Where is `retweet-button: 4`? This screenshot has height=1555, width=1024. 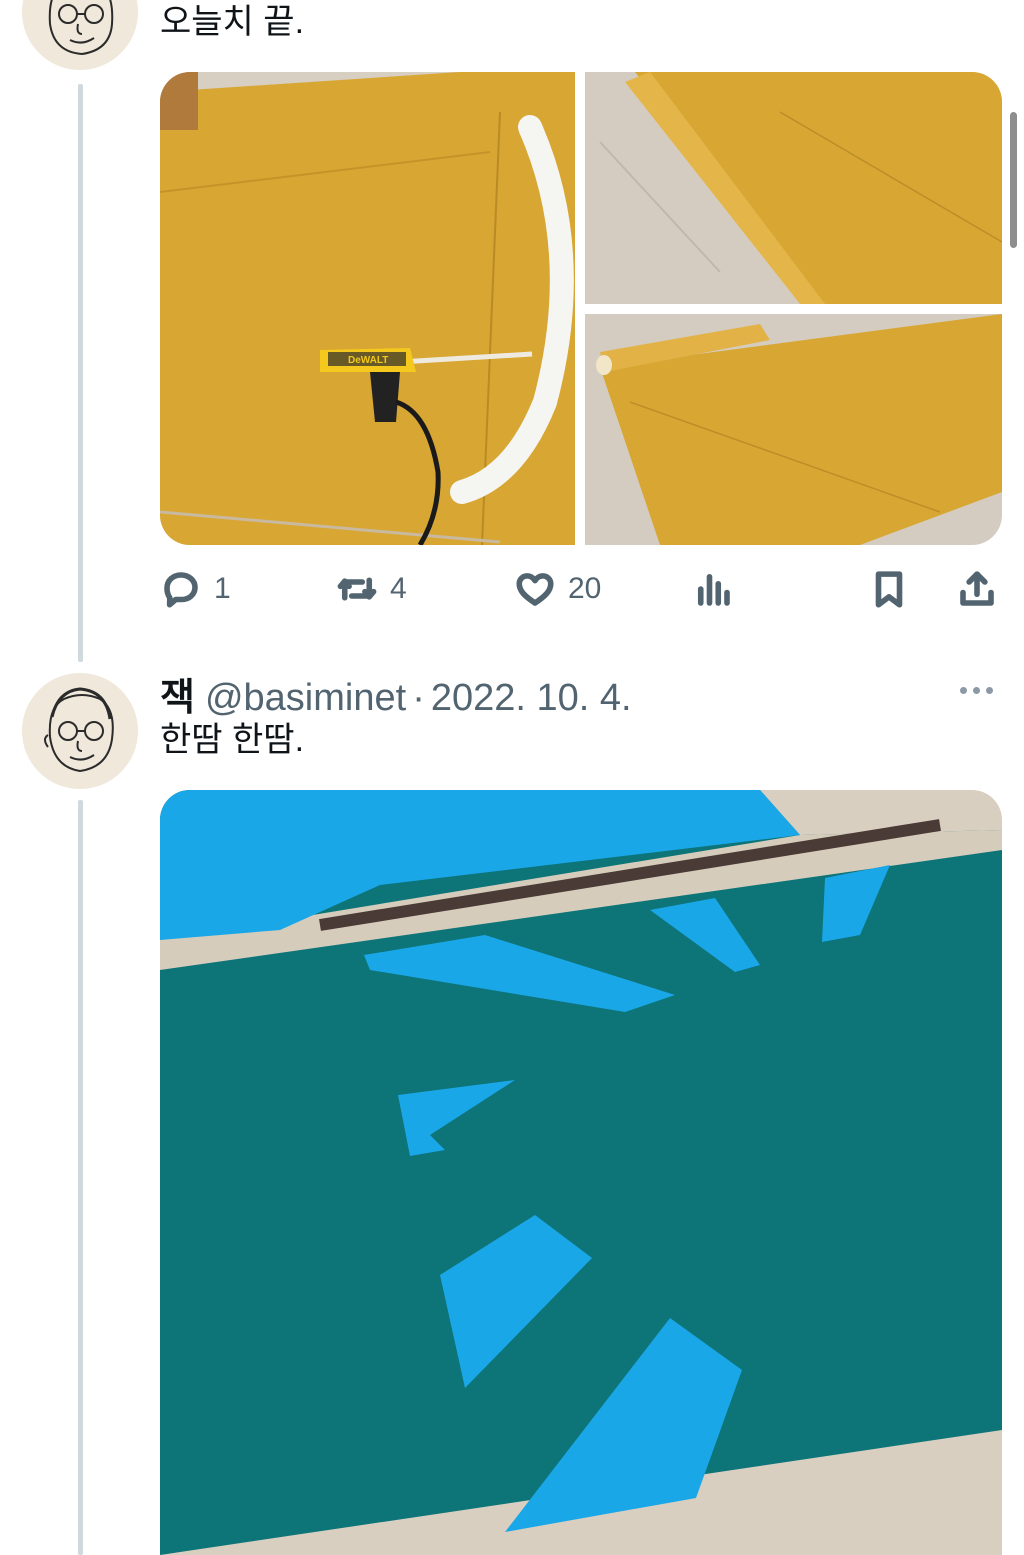 retweet-button: 4 is located at coordinates (371, 589).